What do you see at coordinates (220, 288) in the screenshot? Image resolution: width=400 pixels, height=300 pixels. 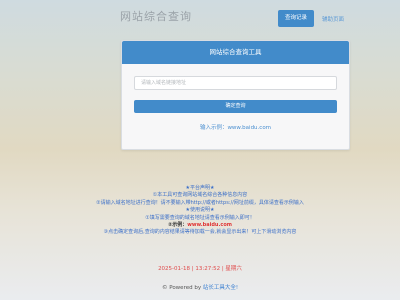 I see `footer-brand-link: 站长工具大全!` at bounding box center [220, 288].